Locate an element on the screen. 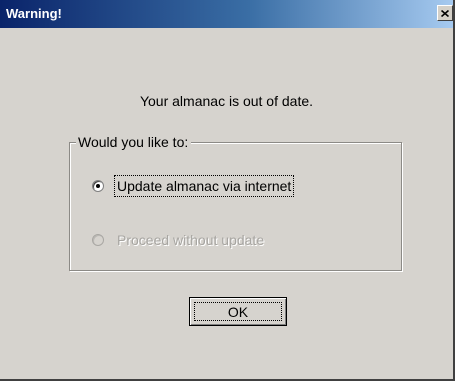  radio-update-label: Update almanac via internet is located at coordinates (204, 186).